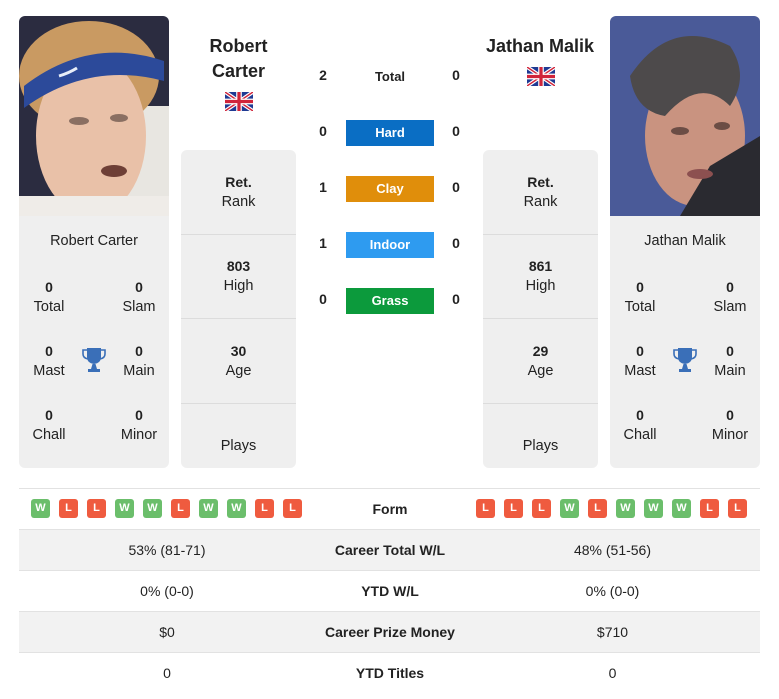  What do you see at coordinates (166, 508) in the screenshot?
I see `form-badges-left: WLLWWLWWLL` at bounding box center [166, 508].